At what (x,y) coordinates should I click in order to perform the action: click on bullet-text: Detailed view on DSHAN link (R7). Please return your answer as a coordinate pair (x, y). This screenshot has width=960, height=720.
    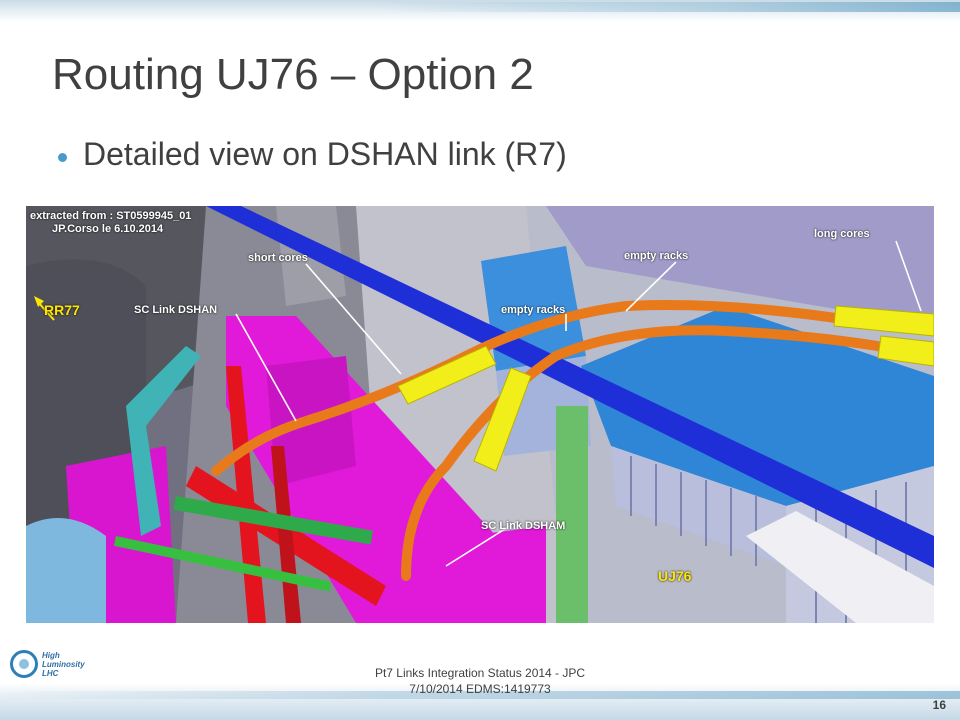
    Looking at the image, I should click on (325, 154).